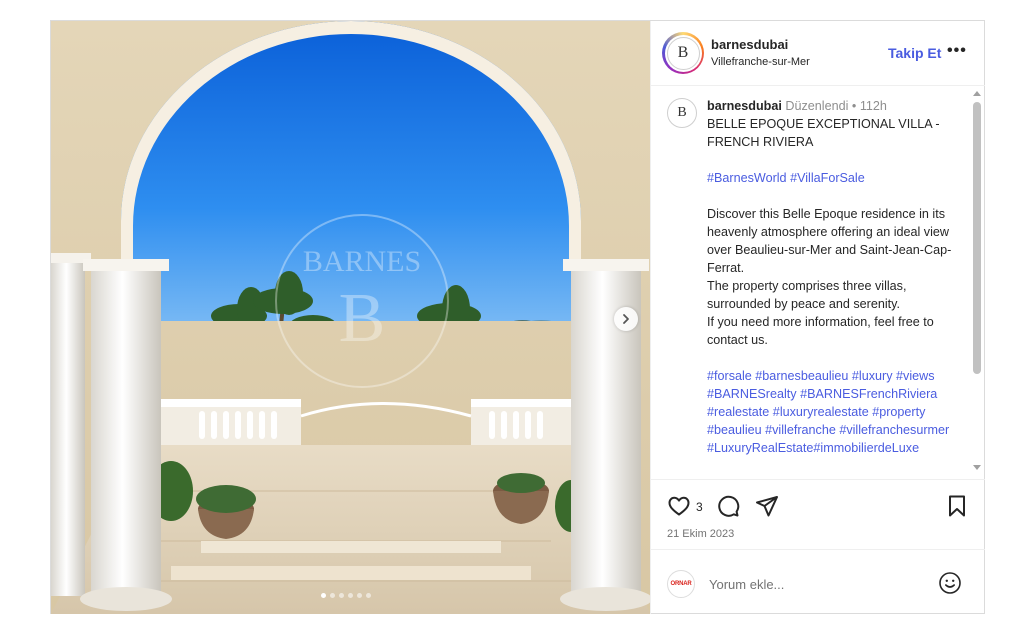  I want to click on avatar-logo: B, so click(683, 53).